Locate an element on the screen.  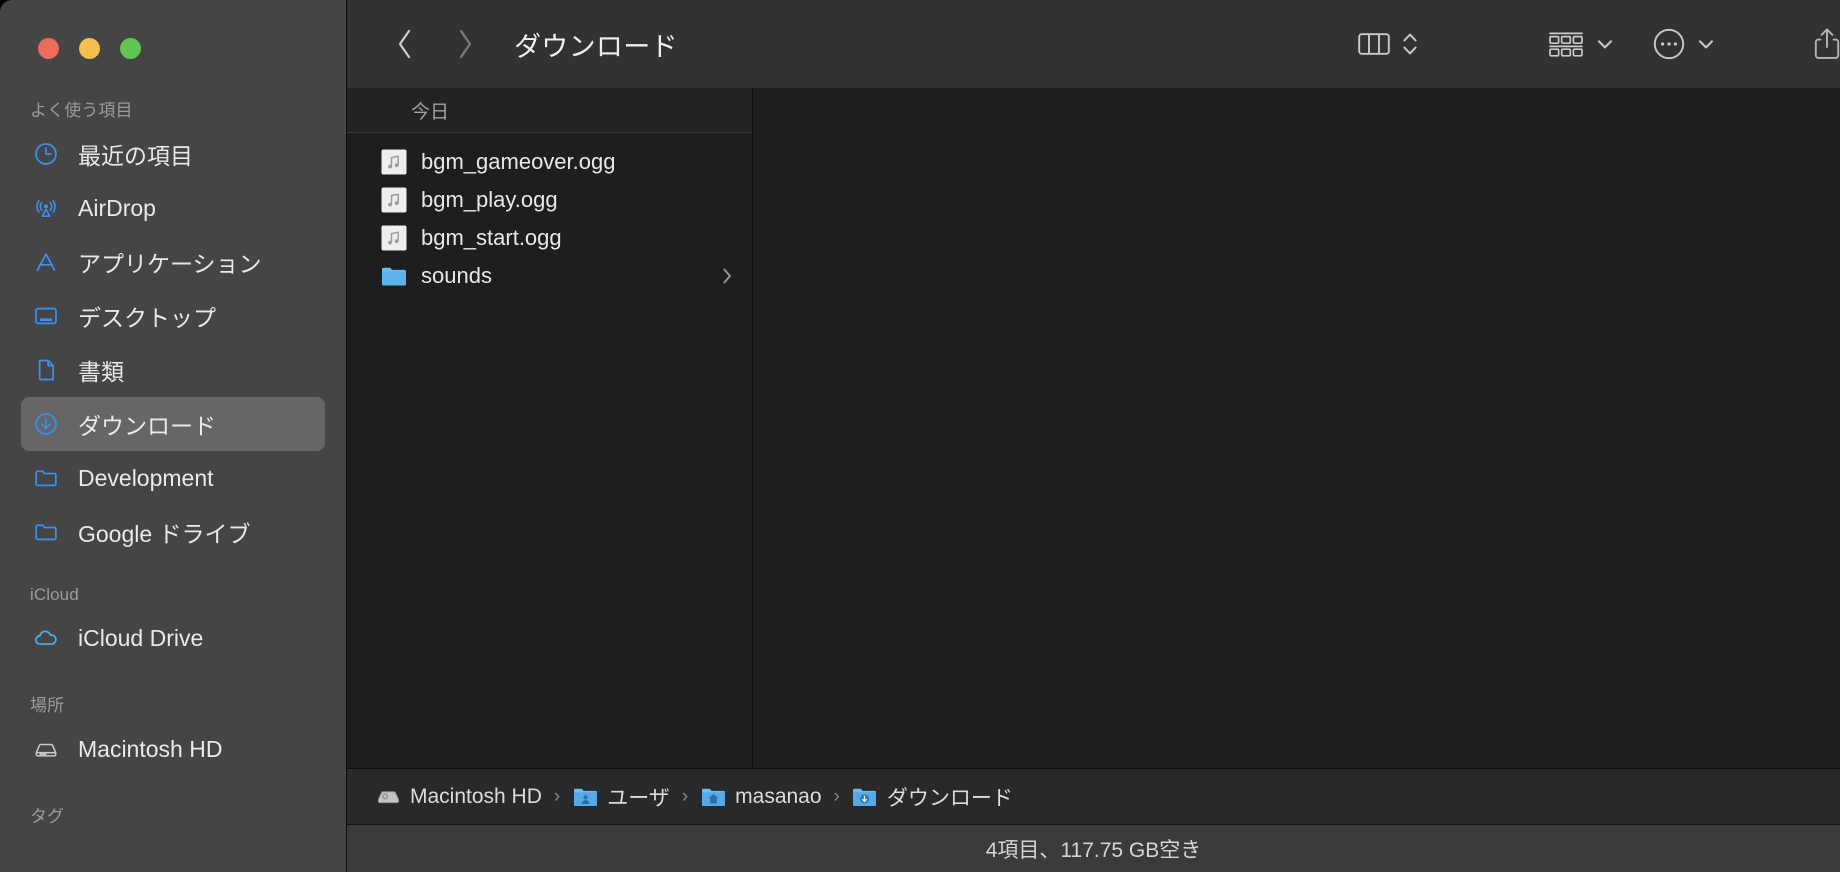
list-item: bgm_gameover.ogg is located at coordinates (549, 162).